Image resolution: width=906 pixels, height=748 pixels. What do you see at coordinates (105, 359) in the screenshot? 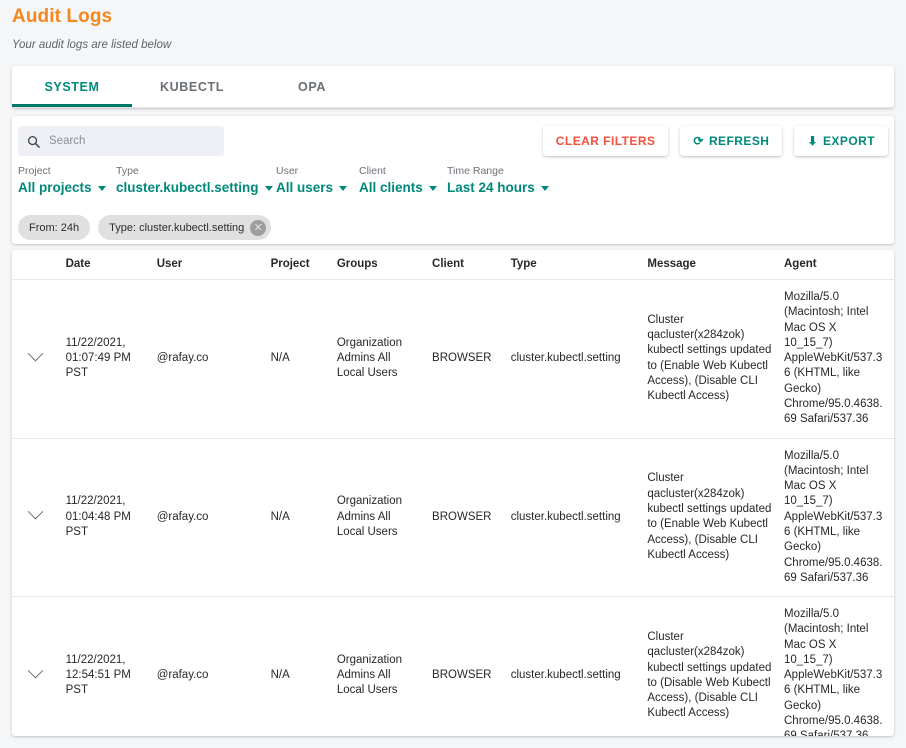
I see `row-date: 11/22/2021, 01:07:49 PM PST` at bounding box center [105, 359].